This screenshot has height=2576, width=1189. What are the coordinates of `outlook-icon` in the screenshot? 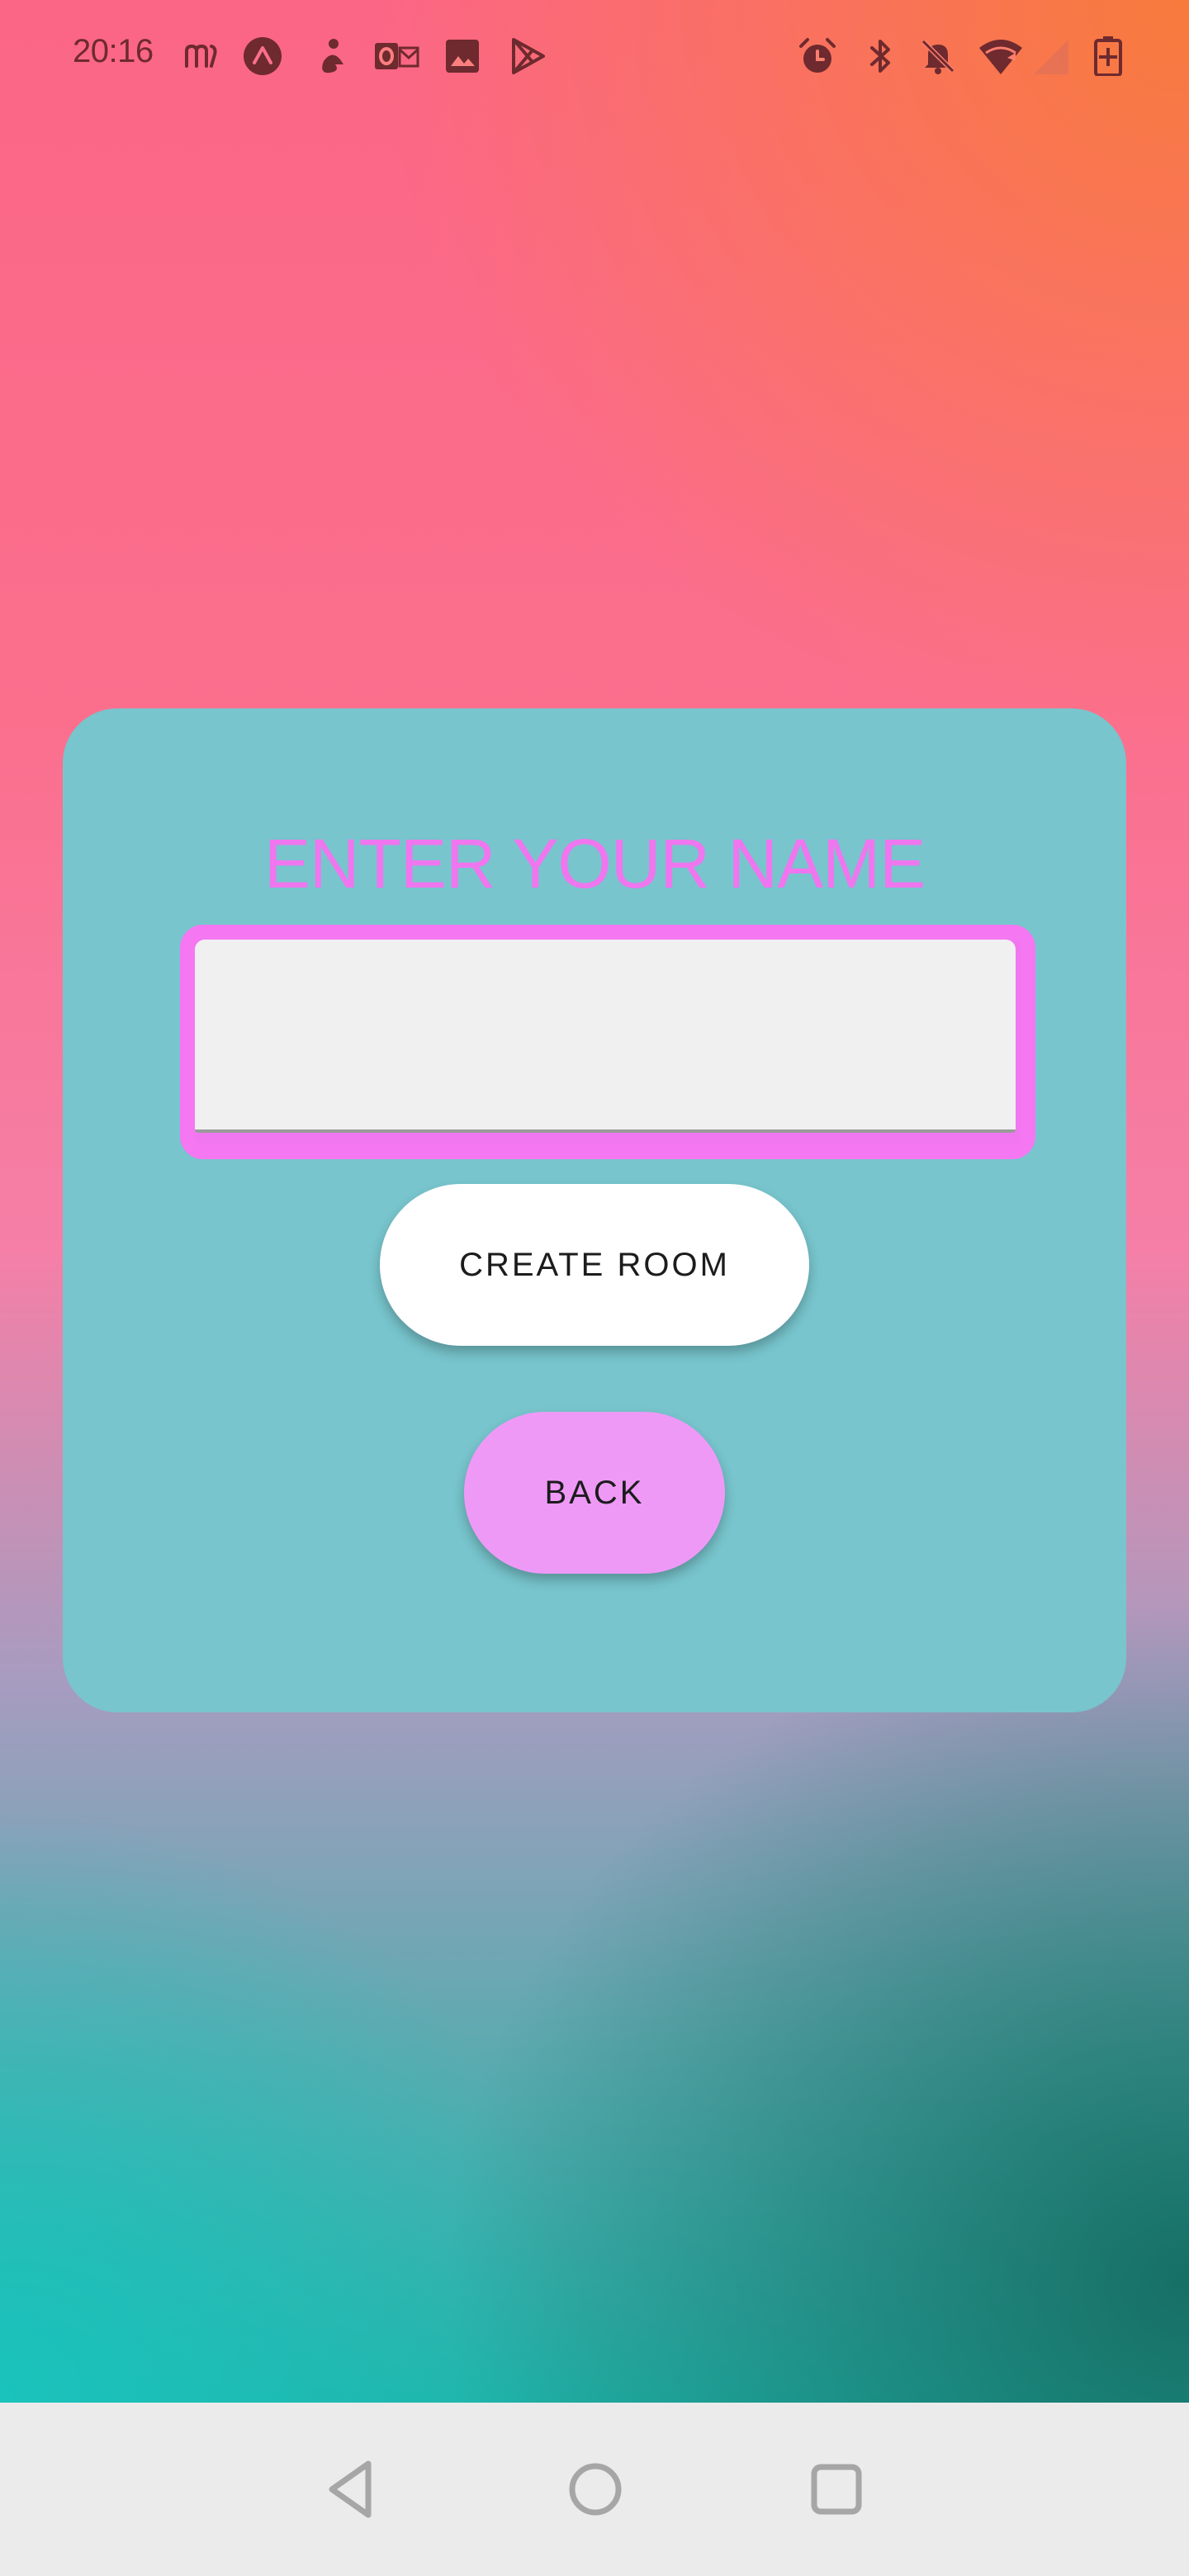 It's located at (396, 56).